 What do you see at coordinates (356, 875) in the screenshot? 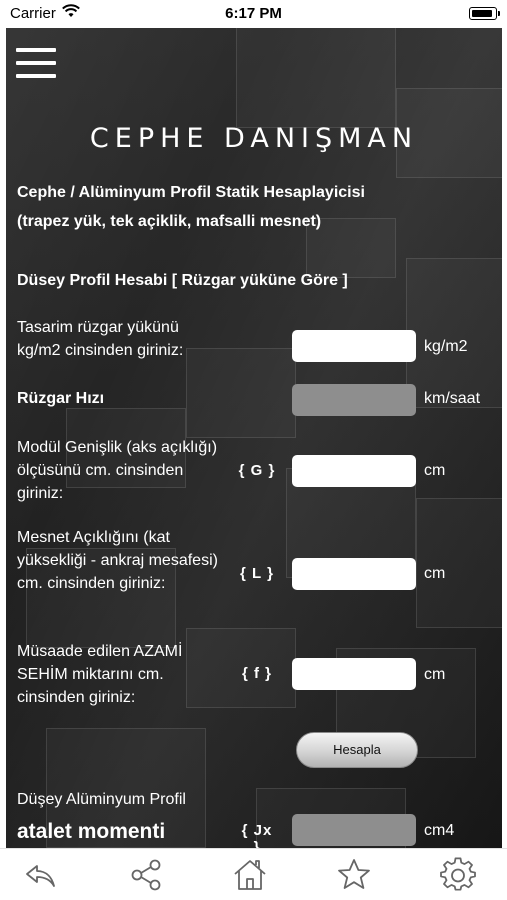
I see `star-icon` at bounding box center [356, 875].